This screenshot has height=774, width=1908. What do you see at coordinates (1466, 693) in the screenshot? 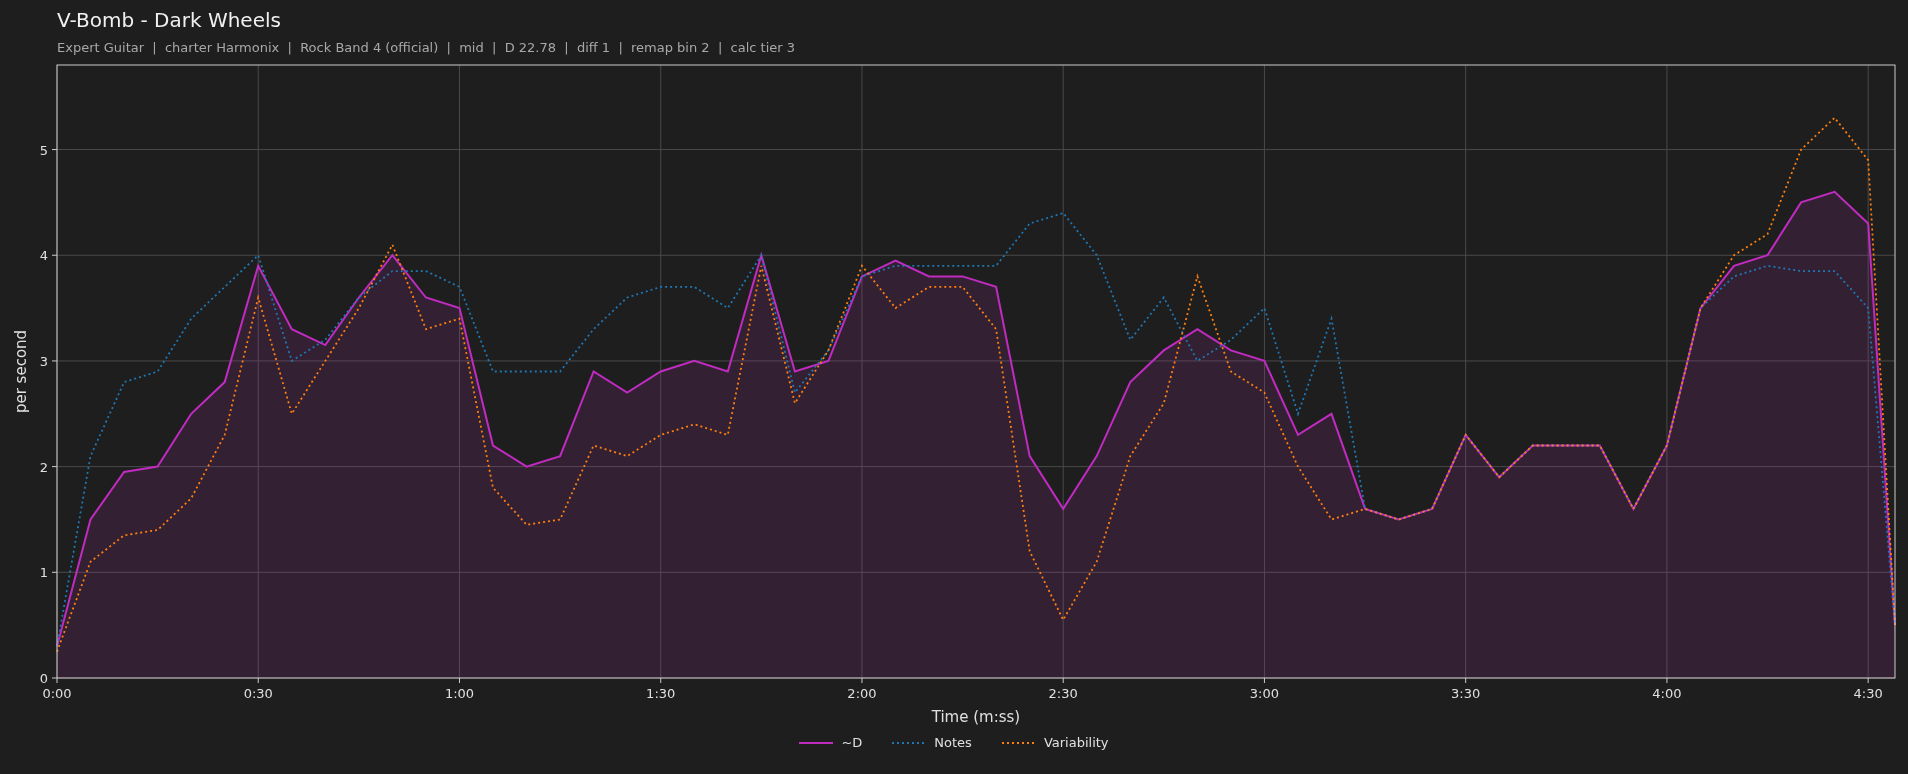
I see `x-tick-label: 3:30` at bounding box center [1466, 693].